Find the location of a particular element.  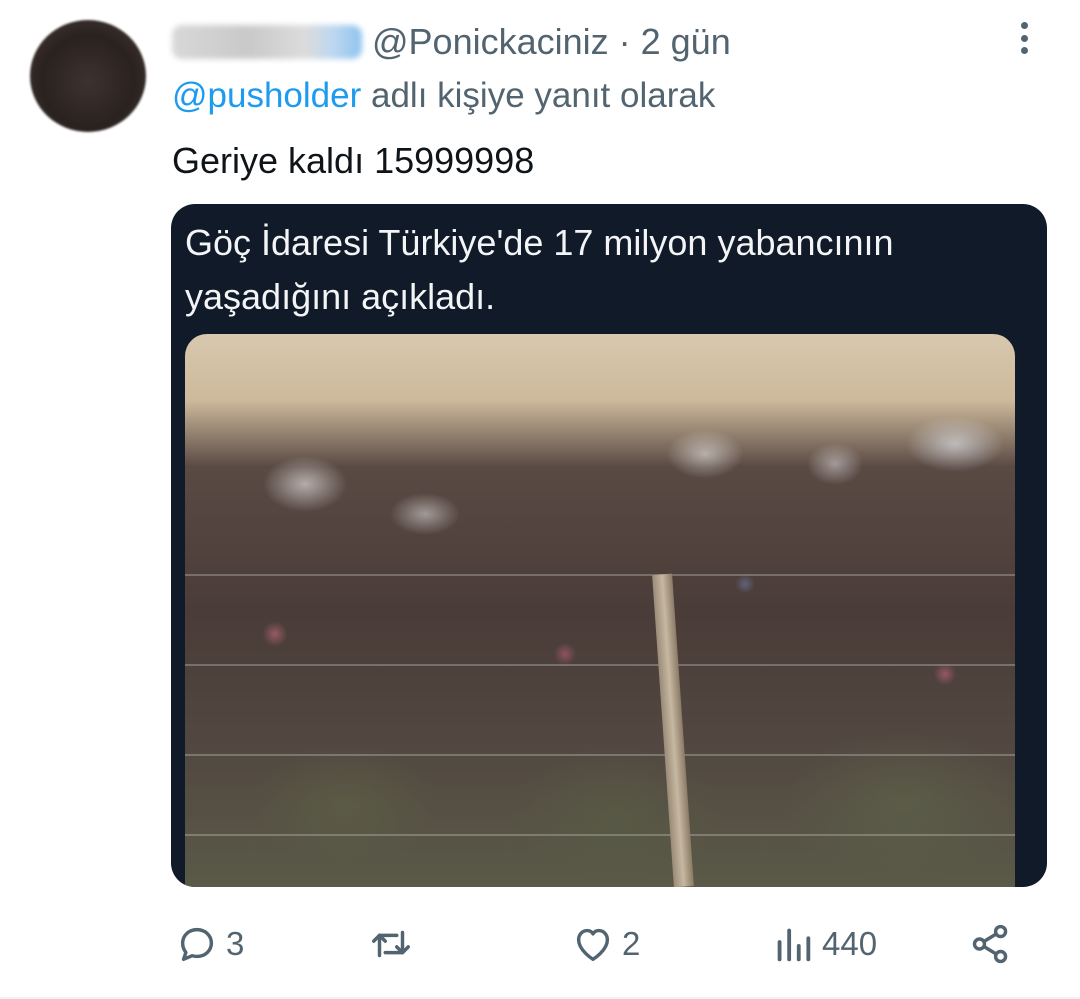

action-bar: 3 2 440 is located at coordinates (602, 944).